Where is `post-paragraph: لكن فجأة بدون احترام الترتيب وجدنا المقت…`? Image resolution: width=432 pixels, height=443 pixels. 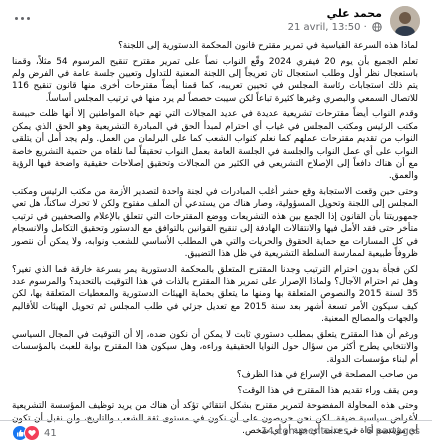
post-paragraph: لكن فجأة بدون احترام الترتيب وجدنا المقت… is located at coordinates (215, 294).